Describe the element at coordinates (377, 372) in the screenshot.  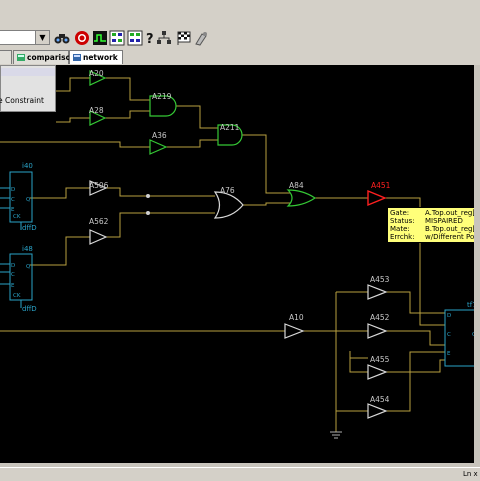
I see `gate-a455` at that location.